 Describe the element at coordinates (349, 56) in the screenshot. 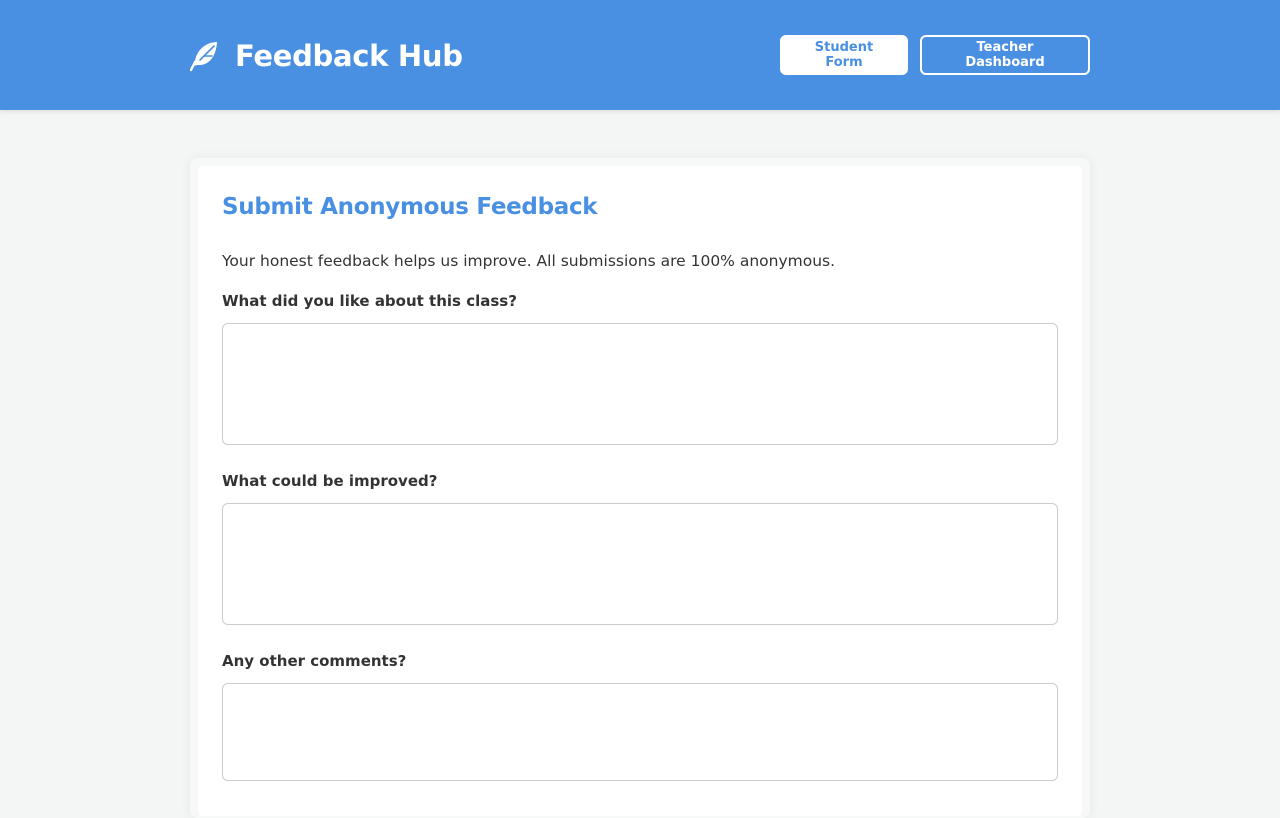

I see `brand-title: Feedback Hub` at that location.